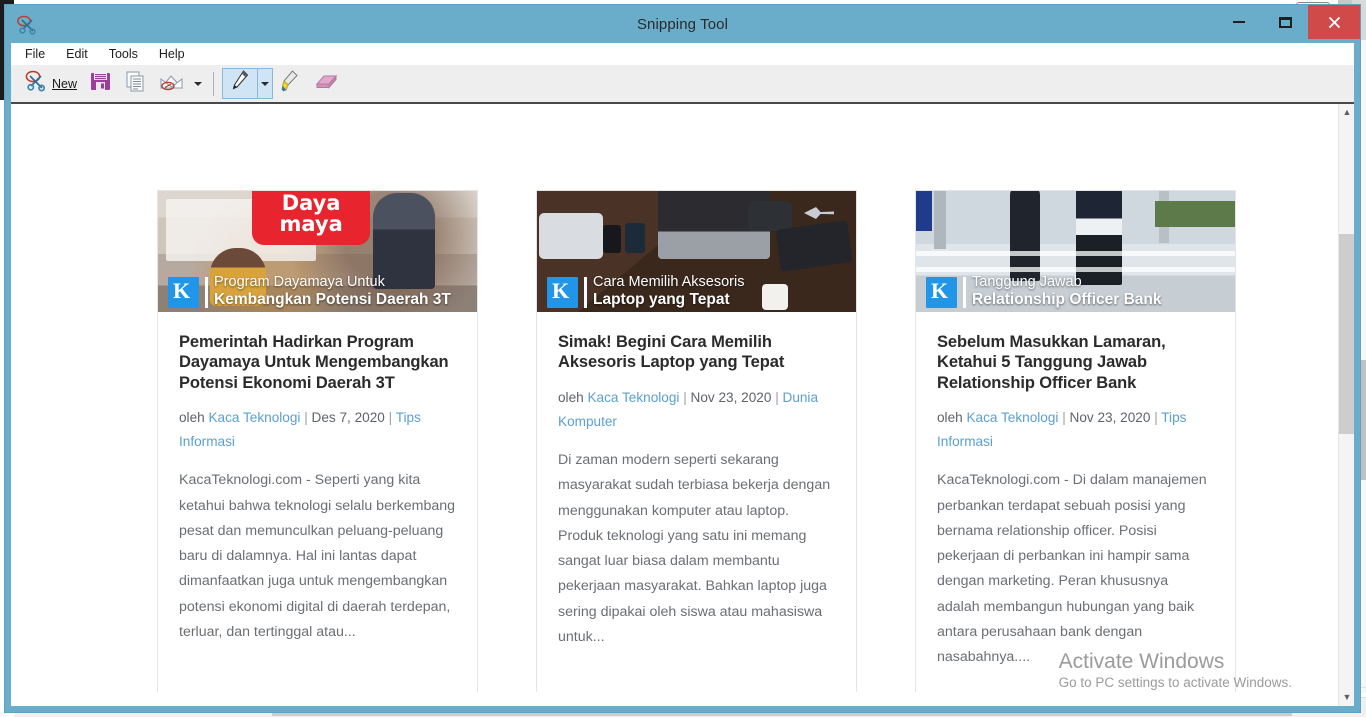 The image size is (1366, 717). I want to click on new-snip-text: New, so click(65, 83).